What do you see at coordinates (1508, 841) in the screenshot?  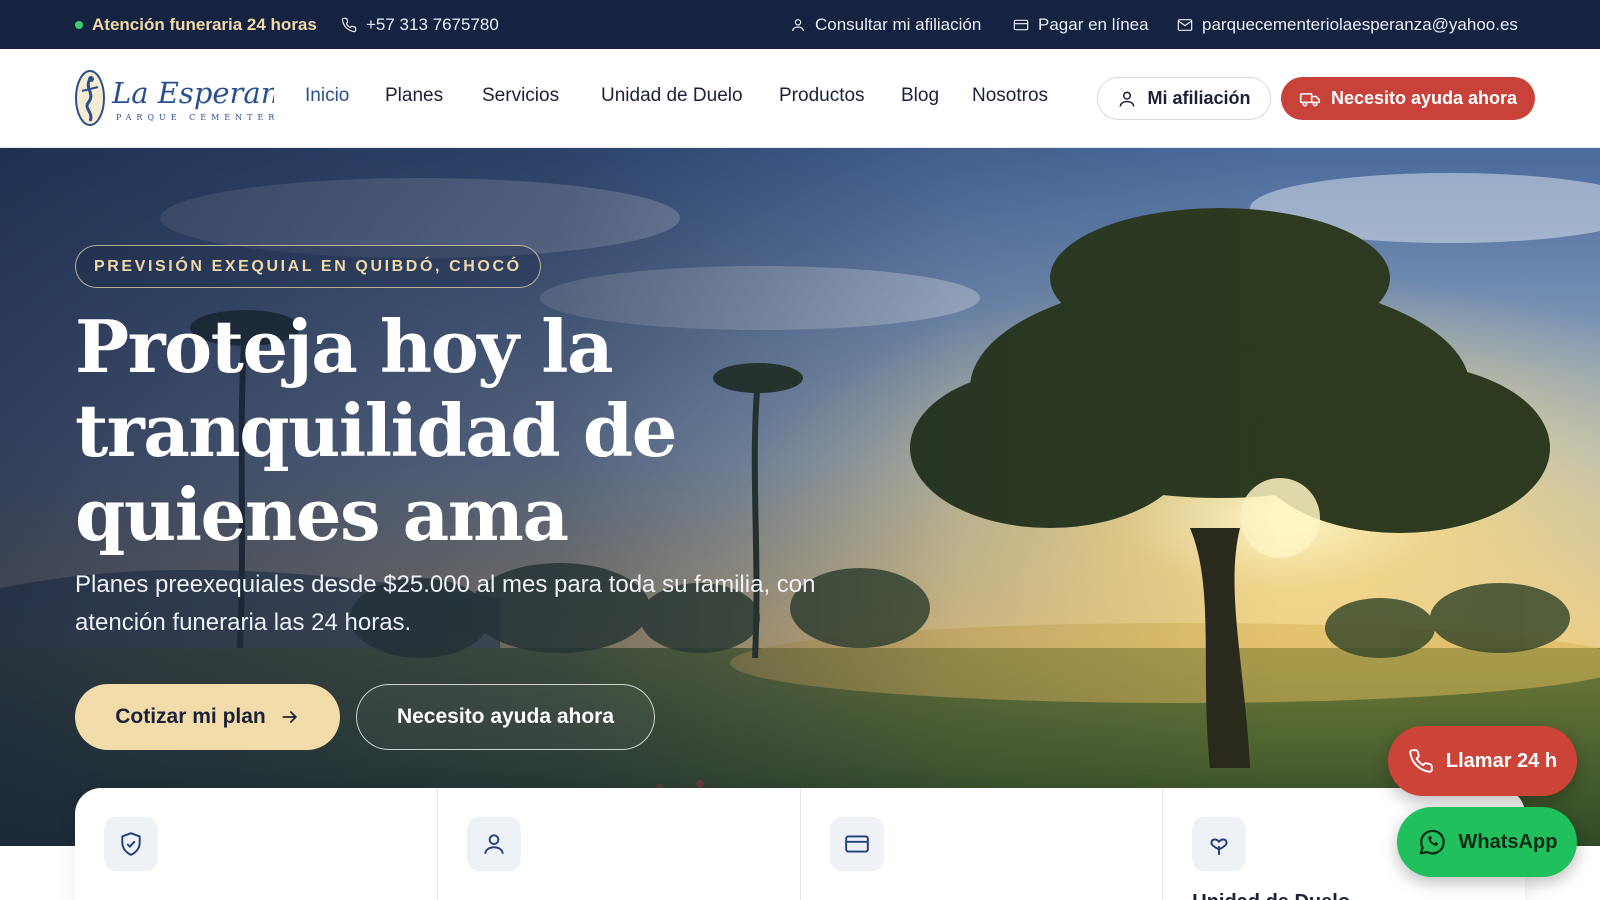 I see `whatsapp-label: WhatsApp` at bounding box center [1508, 841].